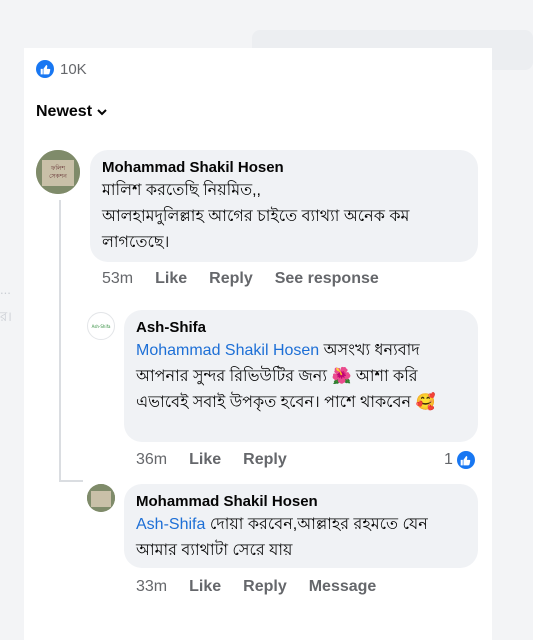 The width and height of the screenshot is (533, 640). What do you see at coordinates (73, 69) in the screenshot?
I see `reaction-count: 10K` at bounding box center [73, 69].